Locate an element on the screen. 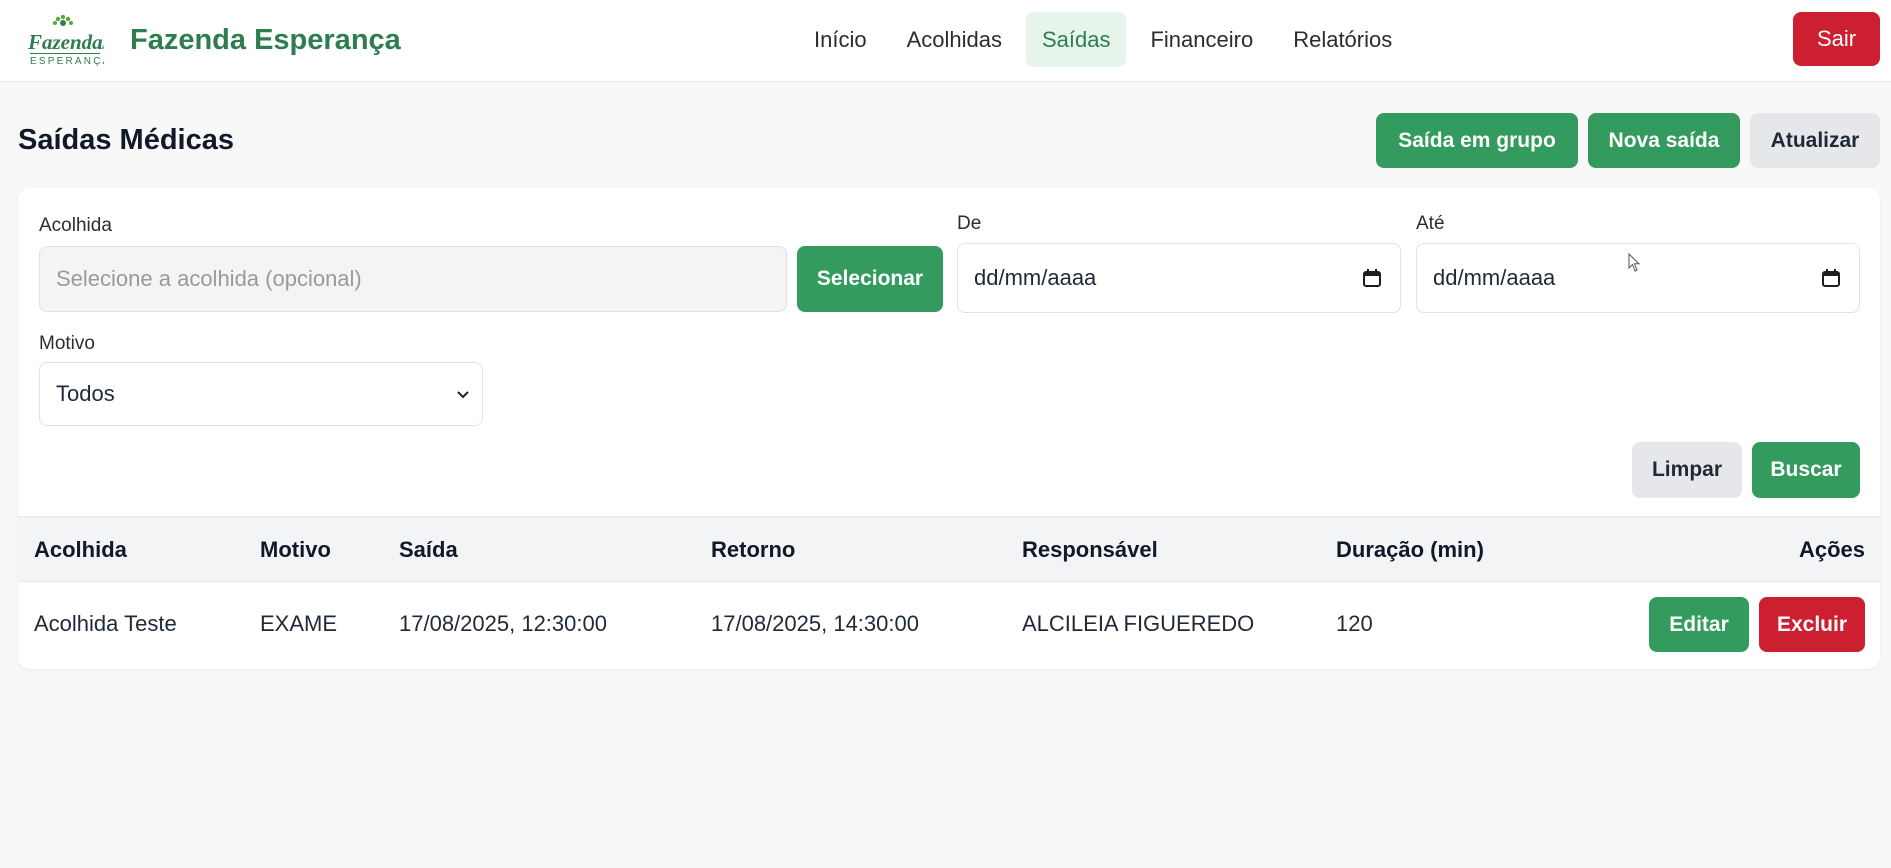 This screenshot has width=1891, height=868. cell-motivo: EXAME is located at coordinates (299, 623).